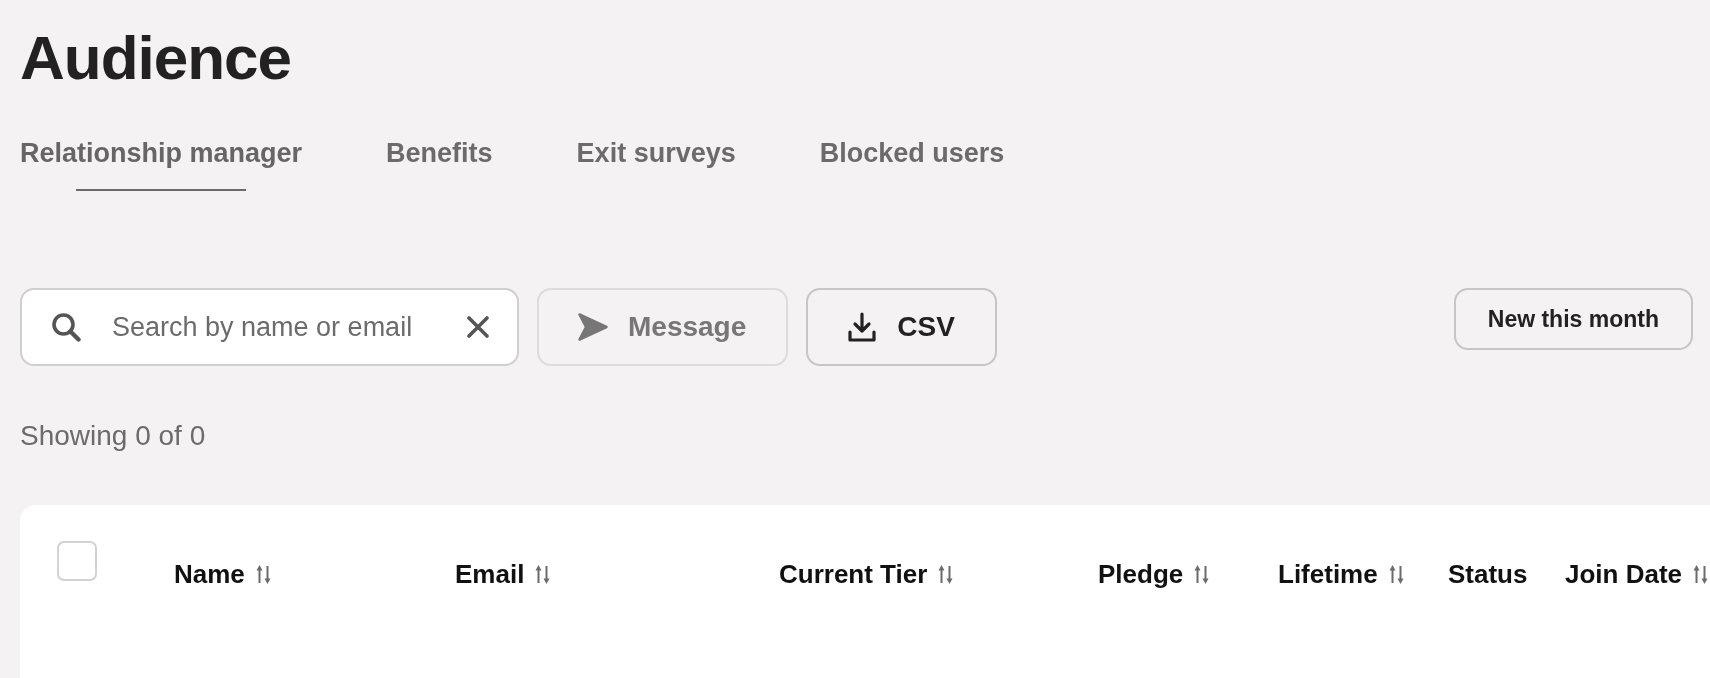 This screenshot has width=1710, height=678. Describe the element at coordinates (656, 164) in the screenshot. I see `tab: Exit surveys` at that location.